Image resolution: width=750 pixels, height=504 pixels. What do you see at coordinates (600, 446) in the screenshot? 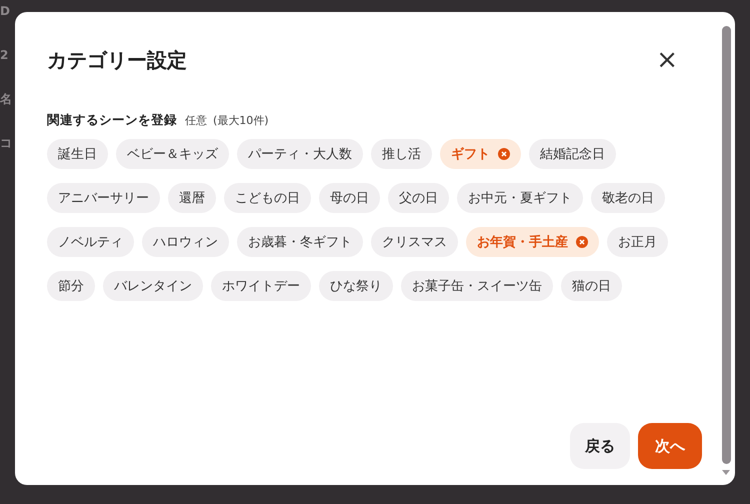
I see `back-button: 戻る` at bounding box center [600, 446].